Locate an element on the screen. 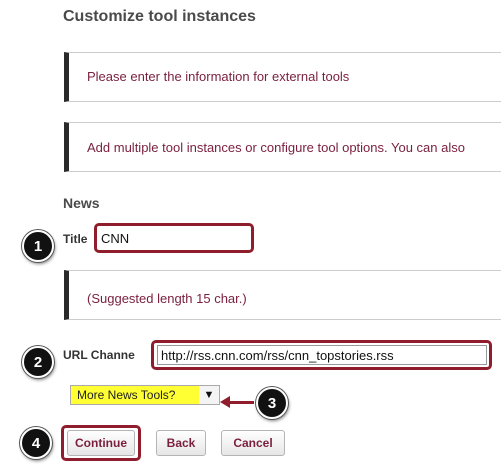 The width and height of the screenshot is (501, 467). info-box-suggested-length: (Suggested length 15 char.) is located at coordinates (282, 295).